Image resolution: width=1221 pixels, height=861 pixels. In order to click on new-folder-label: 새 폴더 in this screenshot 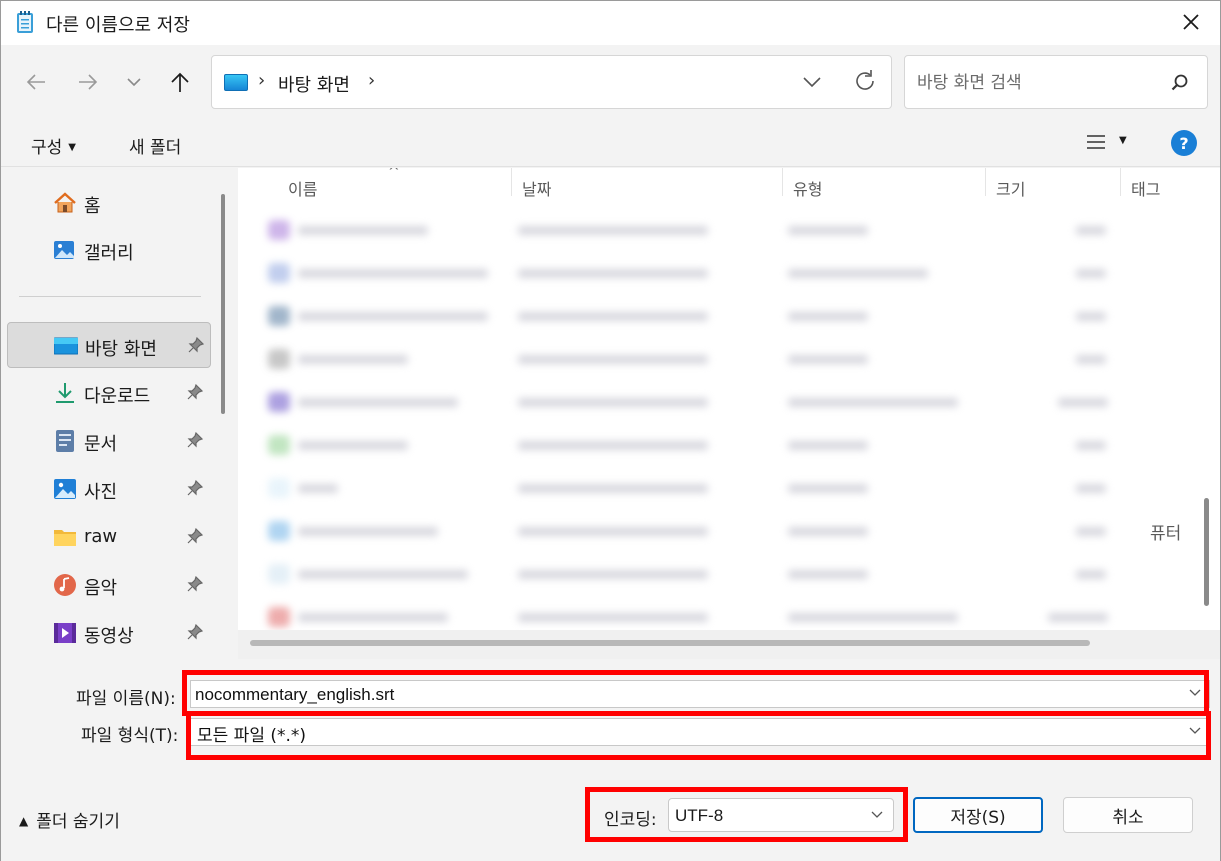, I will do `click(155, 148)`.